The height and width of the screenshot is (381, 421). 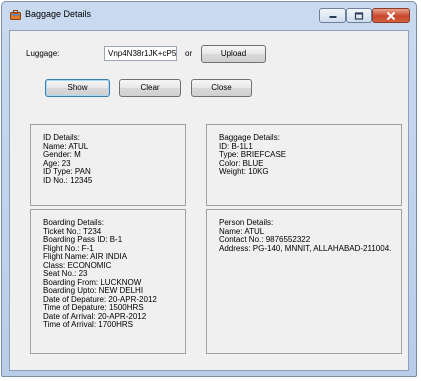 What do you see at coordinates (43, 53) in the screenshot?
I see `luggage-label: Luggage:` at bounding box center [43, 53].